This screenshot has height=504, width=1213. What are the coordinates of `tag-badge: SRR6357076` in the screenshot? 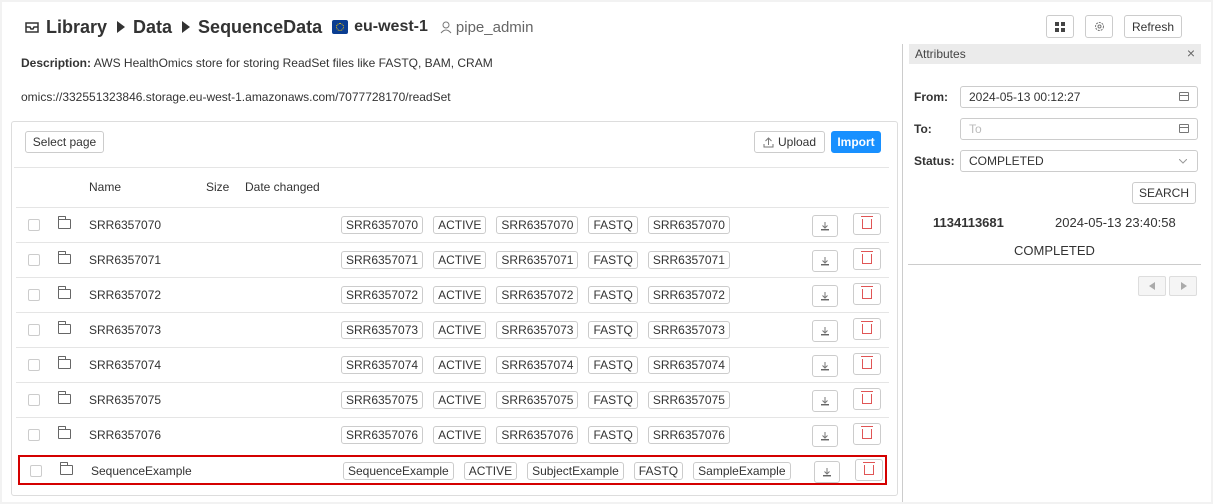 It's located at (382, 435).